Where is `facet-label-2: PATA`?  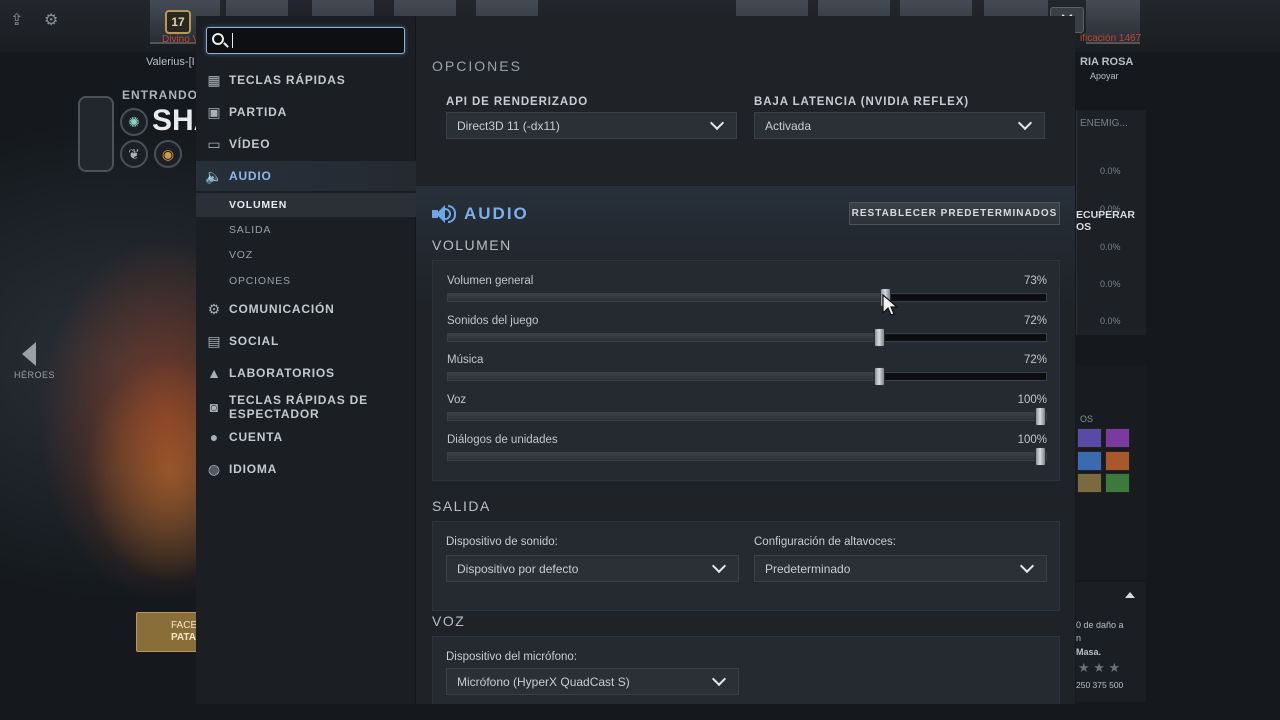
facet-label-2: PATA is located at coordinates (183, 637).